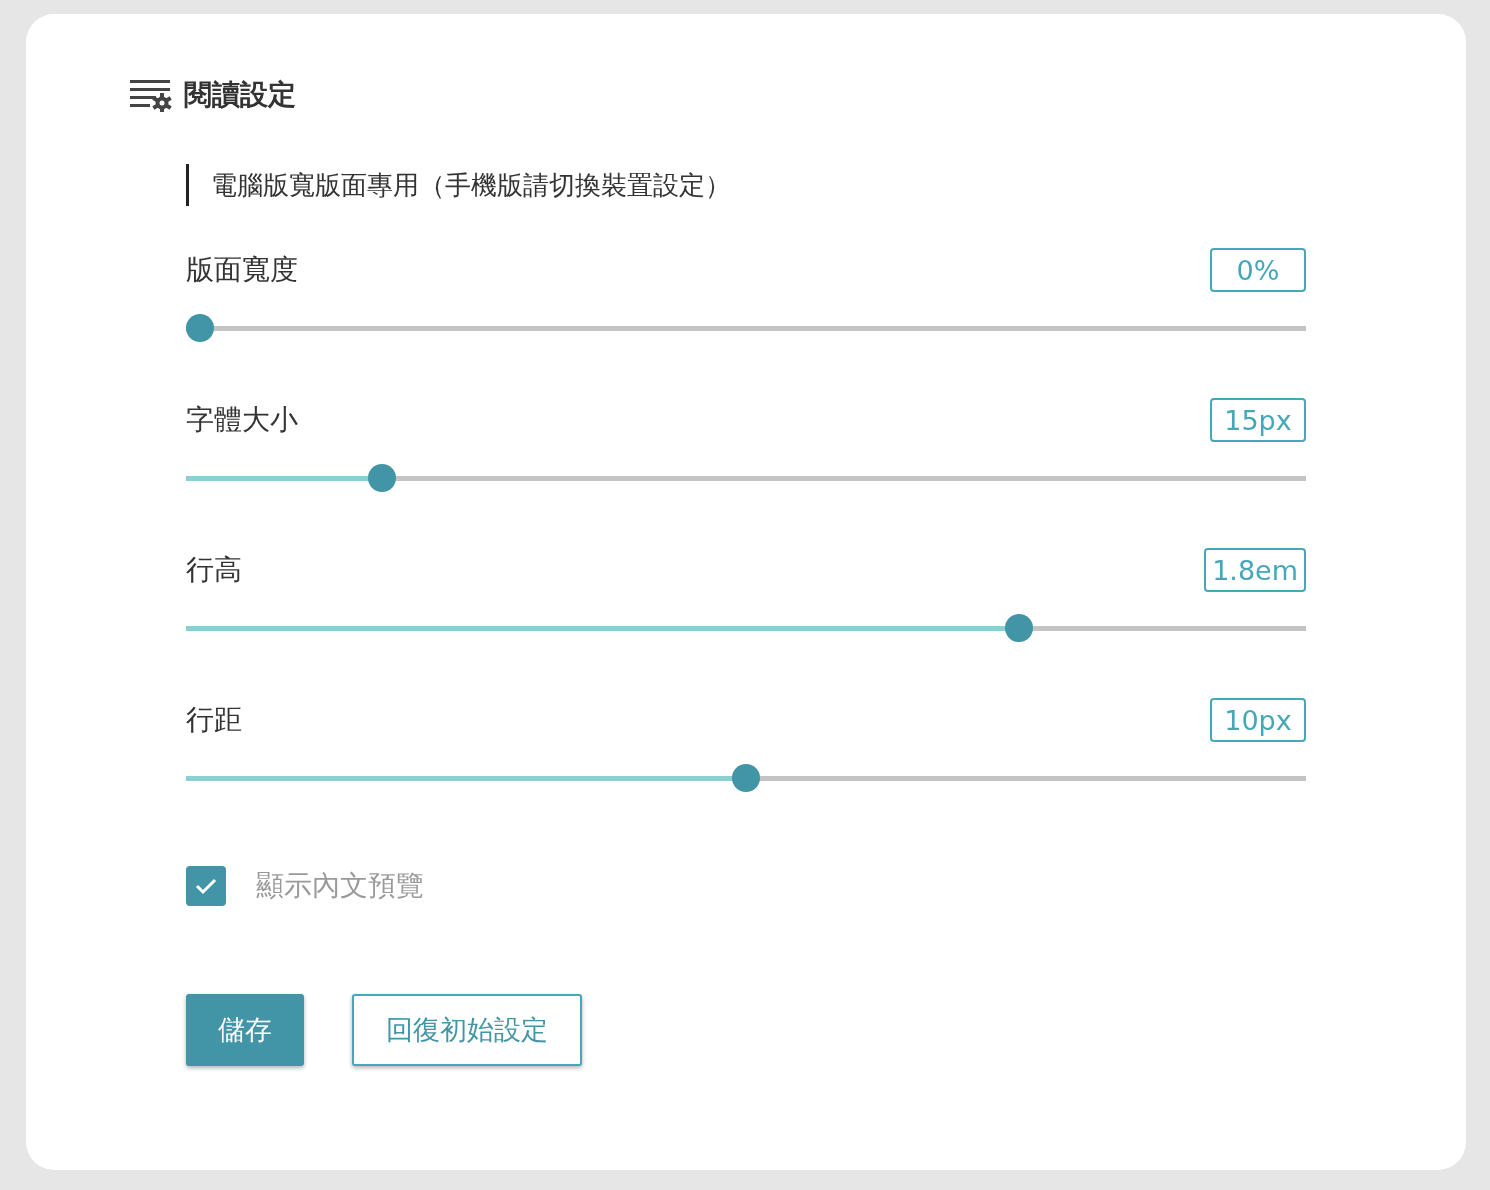 Image resolution: width=1490 pixels, height=1190 pixels. I want to click on slider-label: 行高, so click(214, 570).